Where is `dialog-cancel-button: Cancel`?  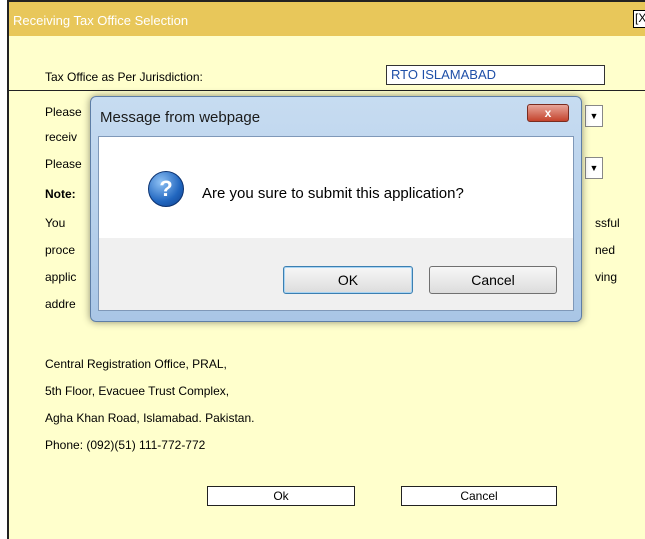 dialog-cancel-button: Cancel is located at coordinates (493, 280).